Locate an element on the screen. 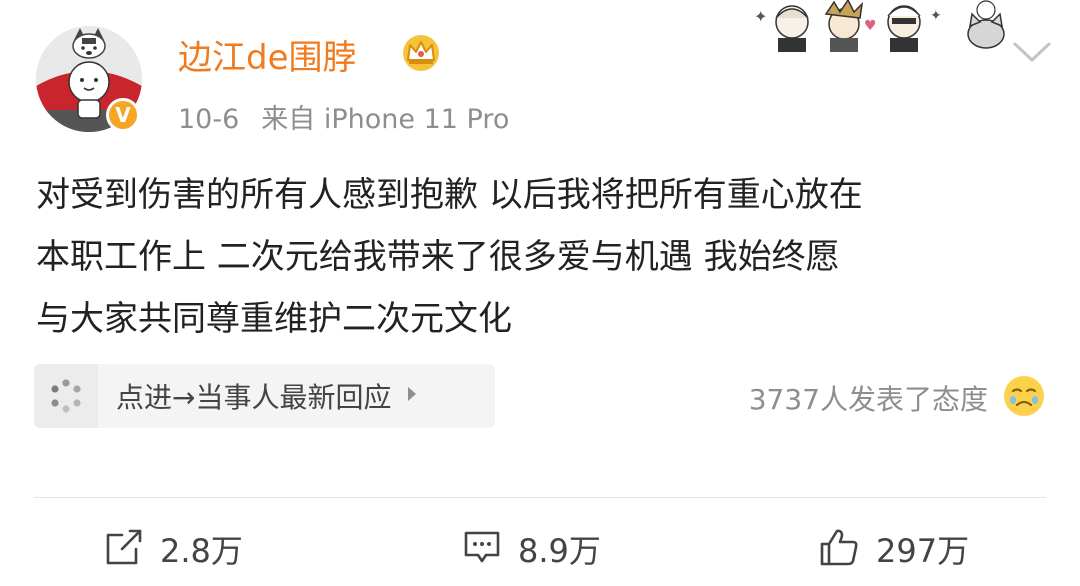 This screenshot has height=586, width=1080. share-icon is located at coordinates (124, 549).